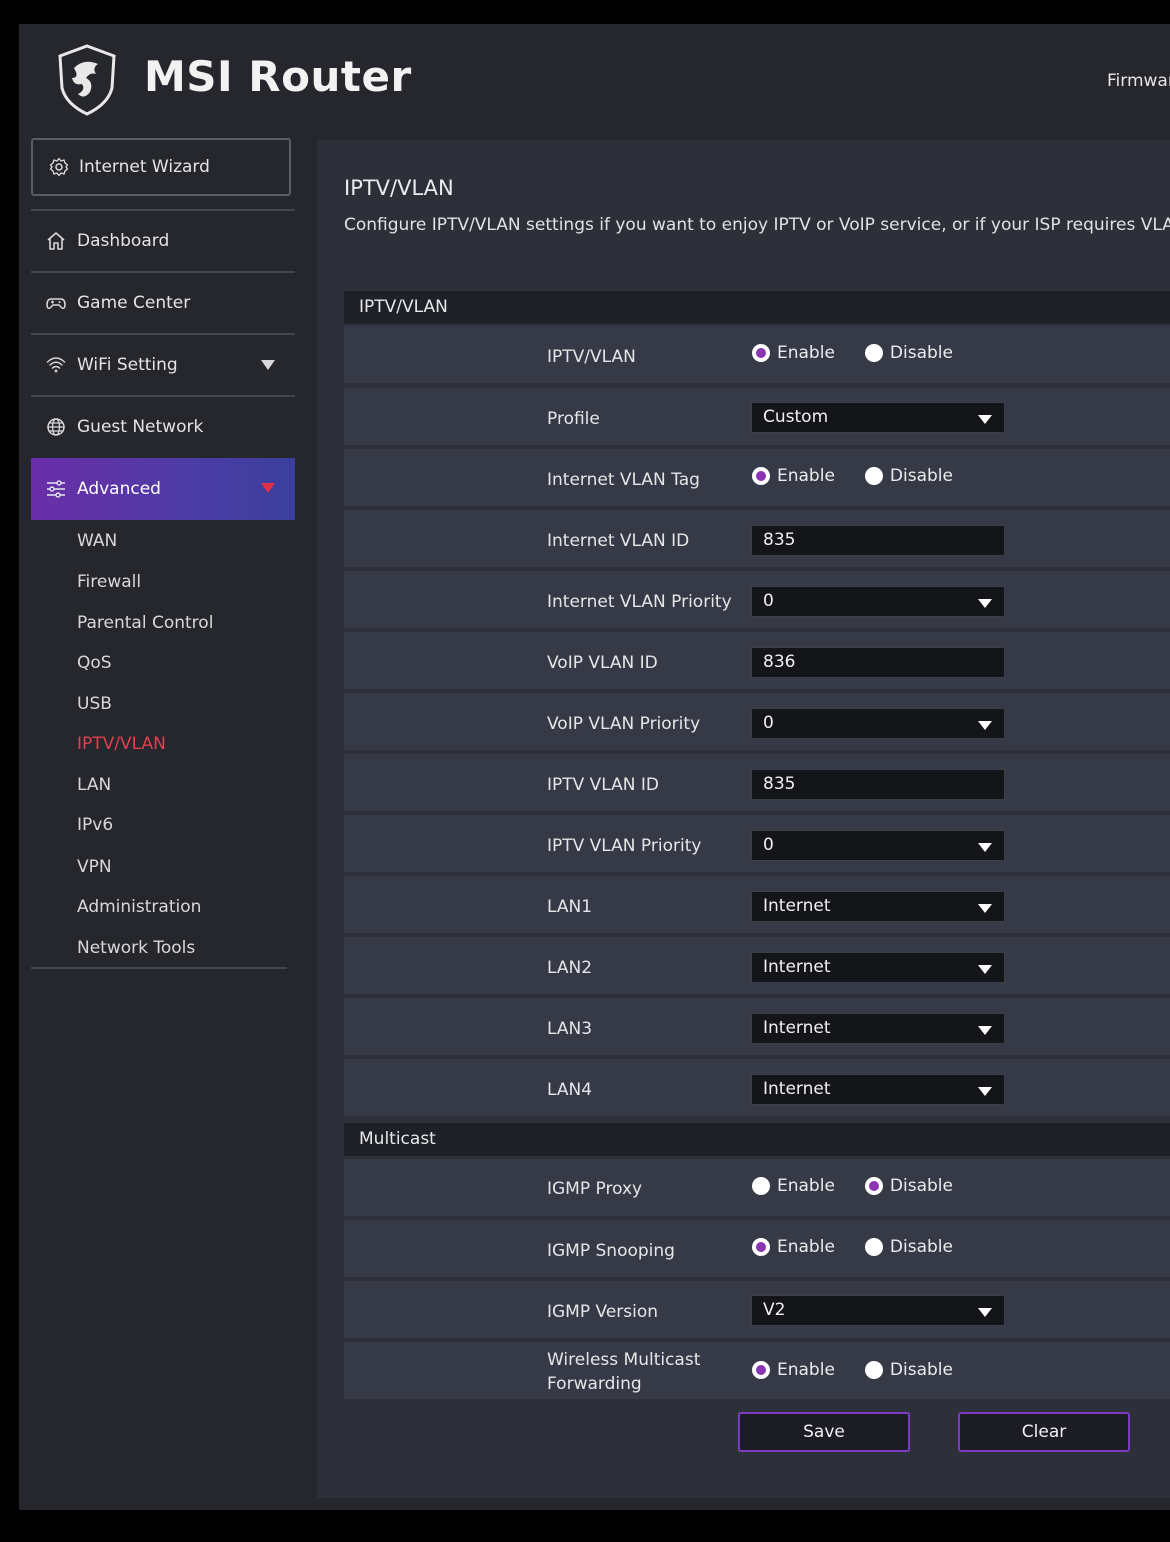 The height and width of the screenshot is (1542, 1170). What do you see at coordinates (97, 541) in the screenshot?
I see `sidebar-subitem-wan: WAN` at bounding box center [97, 541].